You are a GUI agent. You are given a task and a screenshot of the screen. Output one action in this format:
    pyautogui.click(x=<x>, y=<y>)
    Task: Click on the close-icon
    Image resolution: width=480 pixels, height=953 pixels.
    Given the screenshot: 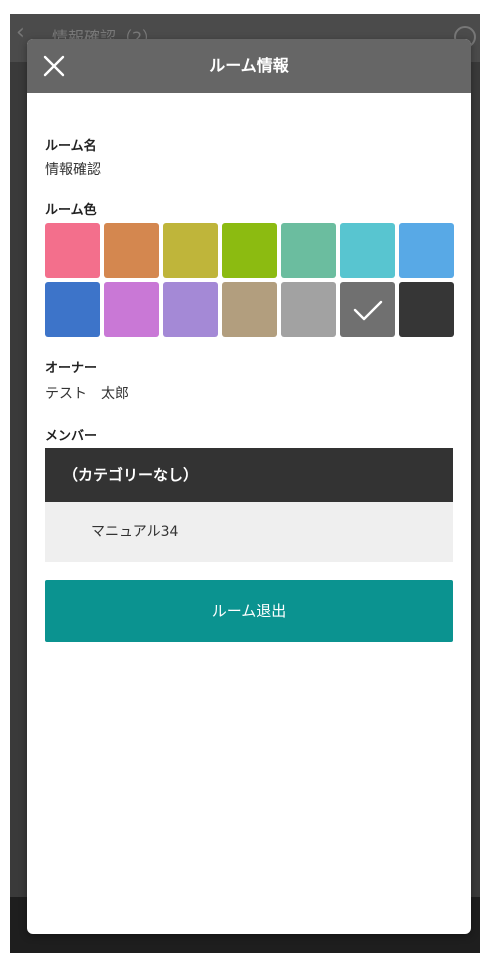 What is the action you would take?
    pyautogui.click(x=54, y=66)
    